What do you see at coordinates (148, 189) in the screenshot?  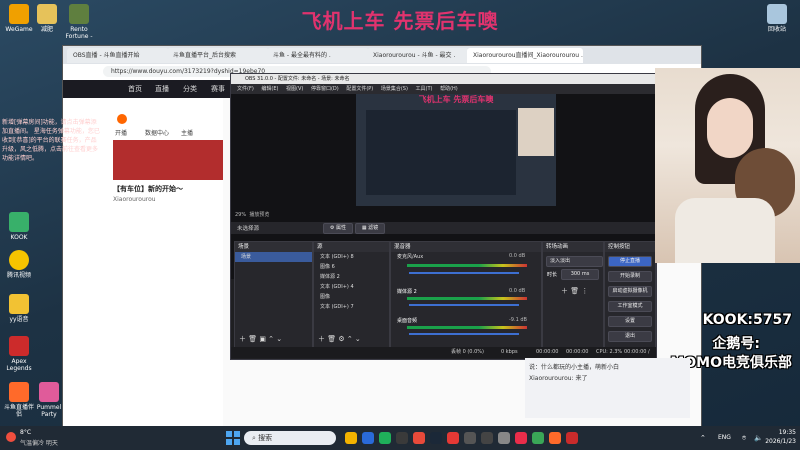 I see `stream-title: 【有车位】新的开始～` at bounding box center [148, 189].